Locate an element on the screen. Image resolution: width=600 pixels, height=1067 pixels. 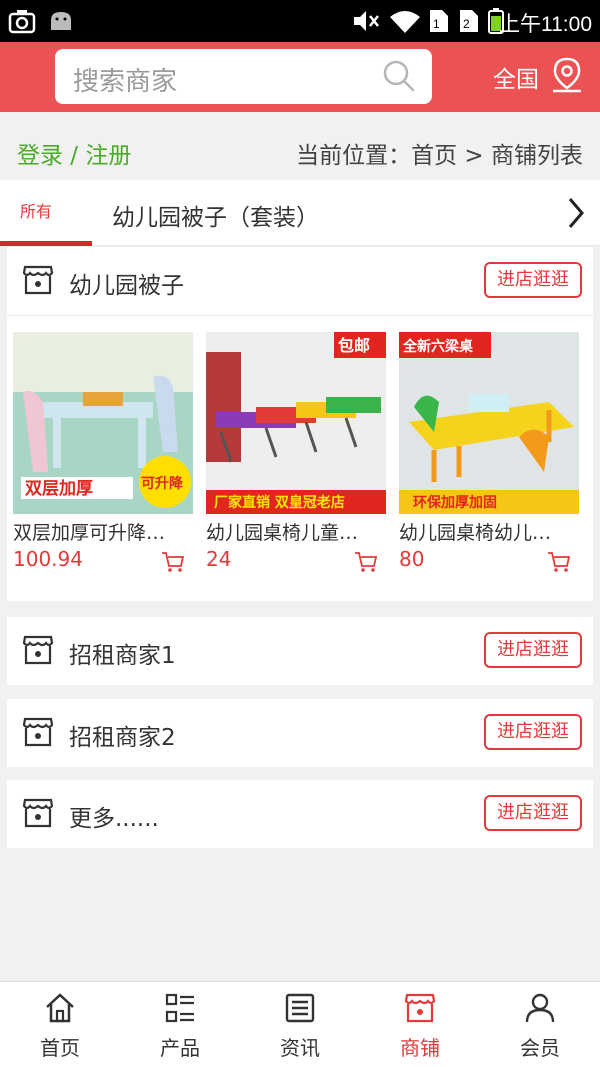
shop-card-header: 招租商家1 进店逛逛 is located at coordinates (300, 651).